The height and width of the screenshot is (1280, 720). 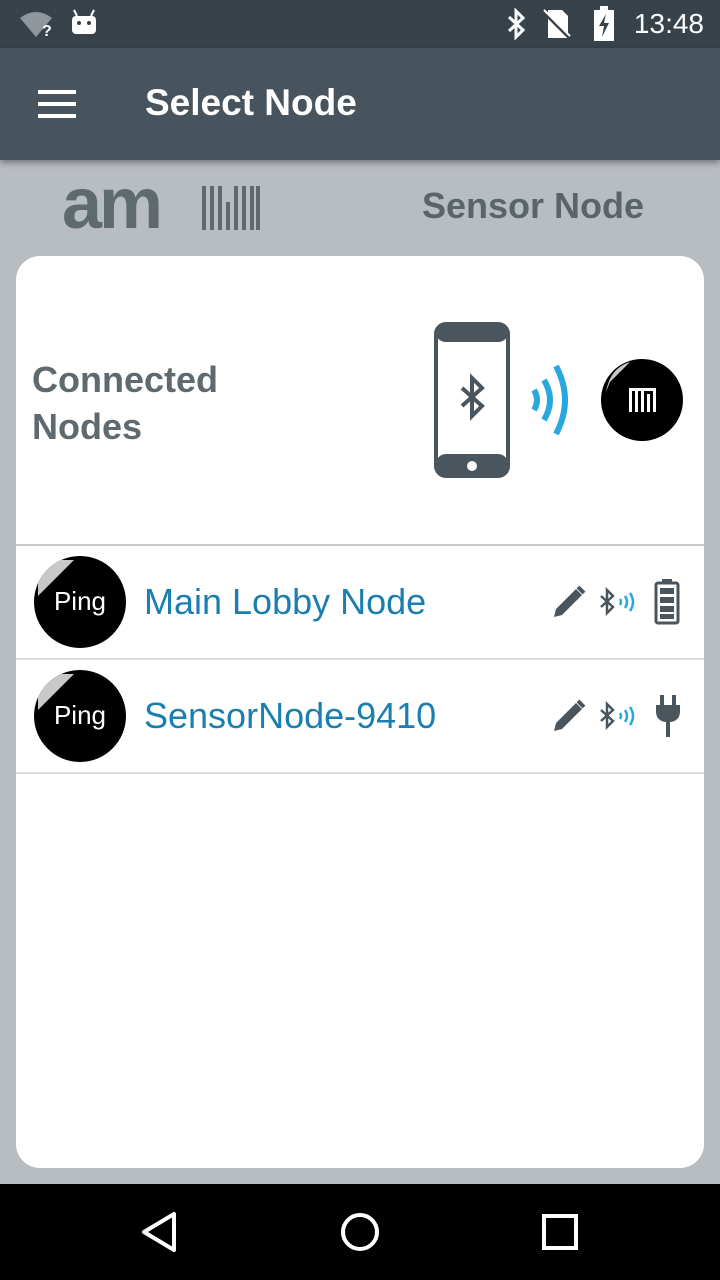 I want to click on home-icon, so click(x=360, y=1232).